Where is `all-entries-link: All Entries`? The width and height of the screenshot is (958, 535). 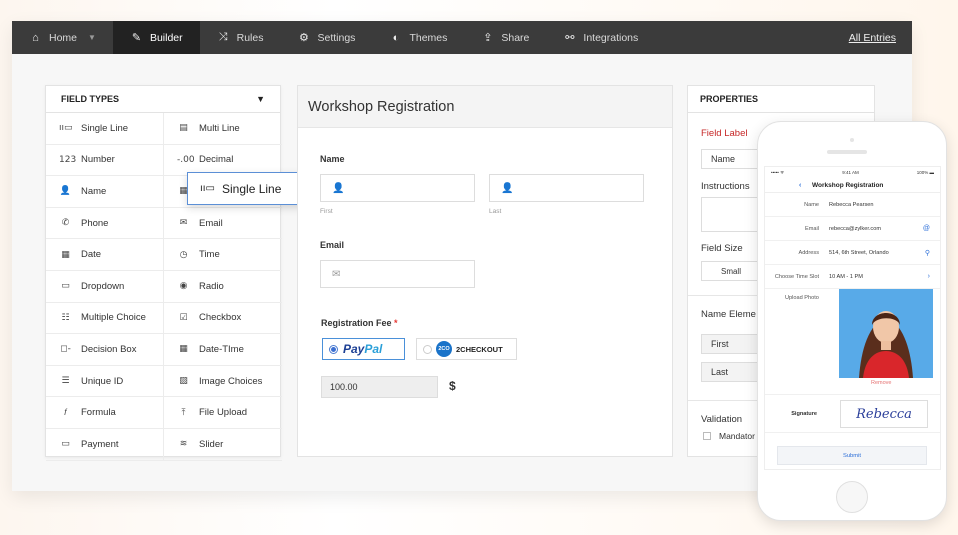 all-entries-link: All Entries is located at coordinates (872, 38).